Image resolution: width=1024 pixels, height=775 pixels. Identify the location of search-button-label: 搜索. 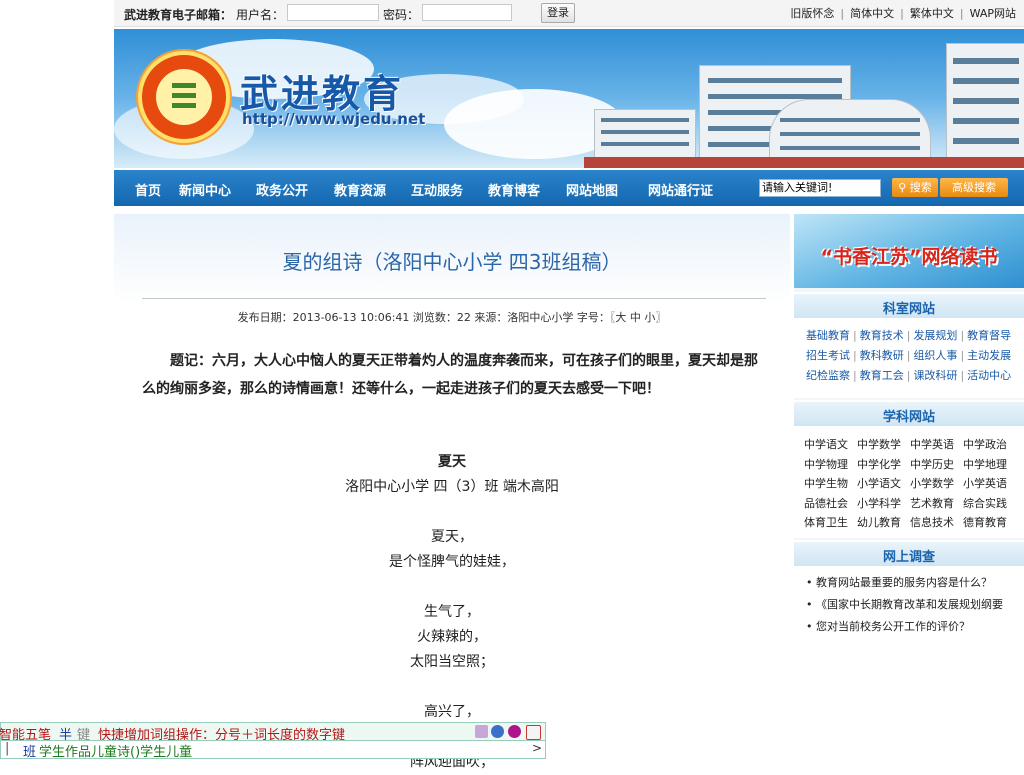
(920, 187).